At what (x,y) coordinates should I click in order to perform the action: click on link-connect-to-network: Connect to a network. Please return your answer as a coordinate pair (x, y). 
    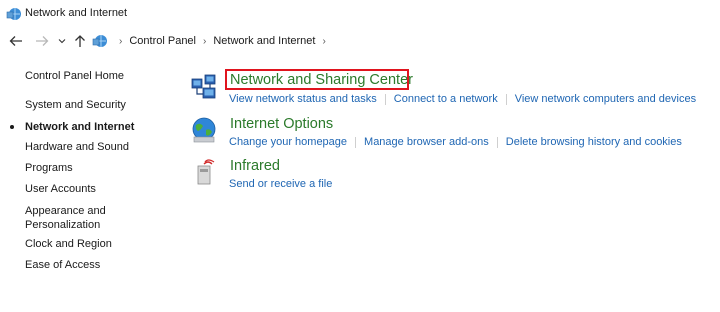
    Looking at the image, I should click on (446, 99).